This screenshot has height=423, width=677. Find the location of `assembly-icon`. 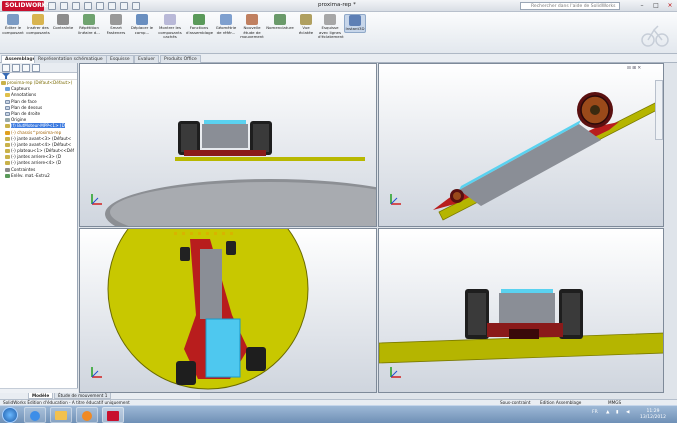

assembly-icon is located at coordinates (3, 83).